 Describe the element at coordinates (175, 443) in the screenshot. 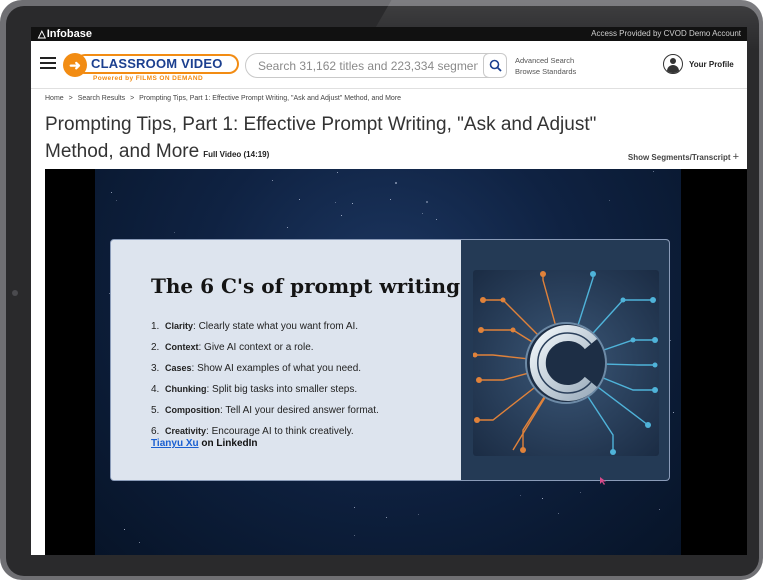

I see `credit-author-link: Tianyu Xu` at that location.